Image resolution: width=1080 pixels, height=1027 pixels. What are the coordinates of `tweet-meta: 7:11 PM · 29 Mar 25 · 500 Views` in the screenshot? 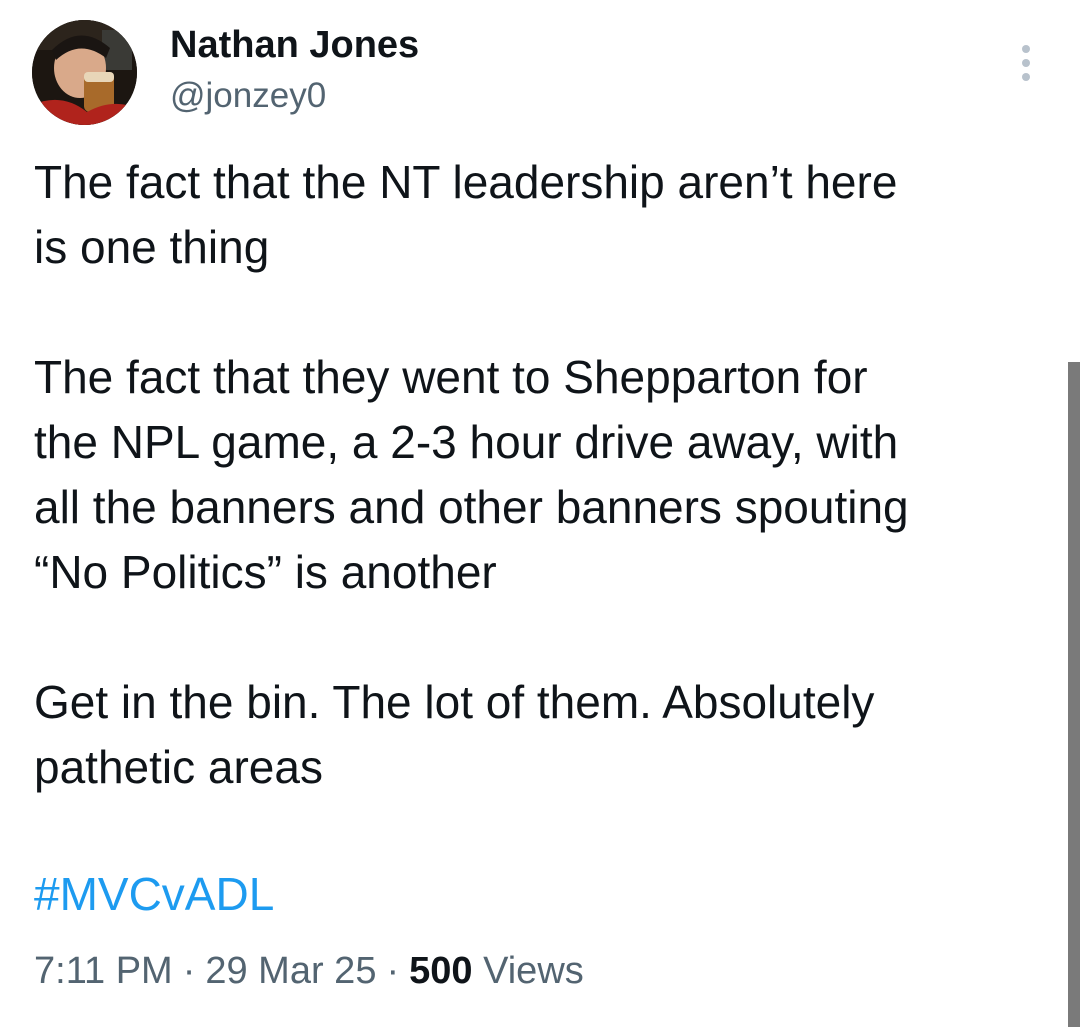 It's located at (309, 971).